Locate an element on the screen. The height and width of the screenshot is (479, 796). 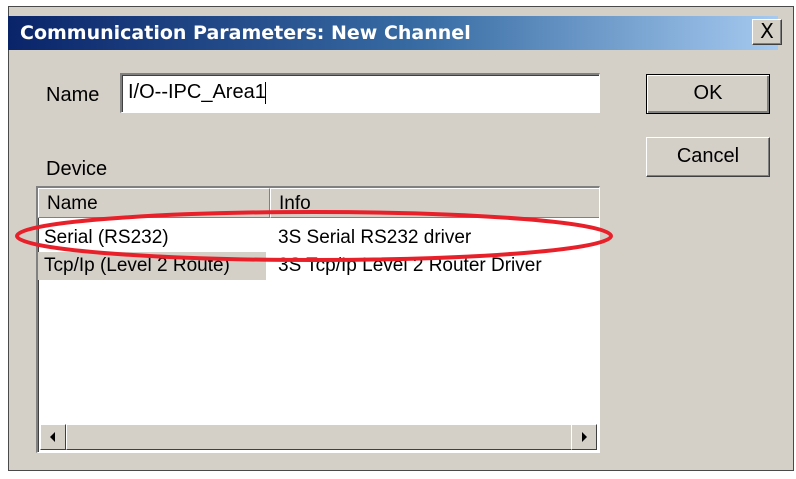
ok-button: OK is located at coordinates (708, 94).